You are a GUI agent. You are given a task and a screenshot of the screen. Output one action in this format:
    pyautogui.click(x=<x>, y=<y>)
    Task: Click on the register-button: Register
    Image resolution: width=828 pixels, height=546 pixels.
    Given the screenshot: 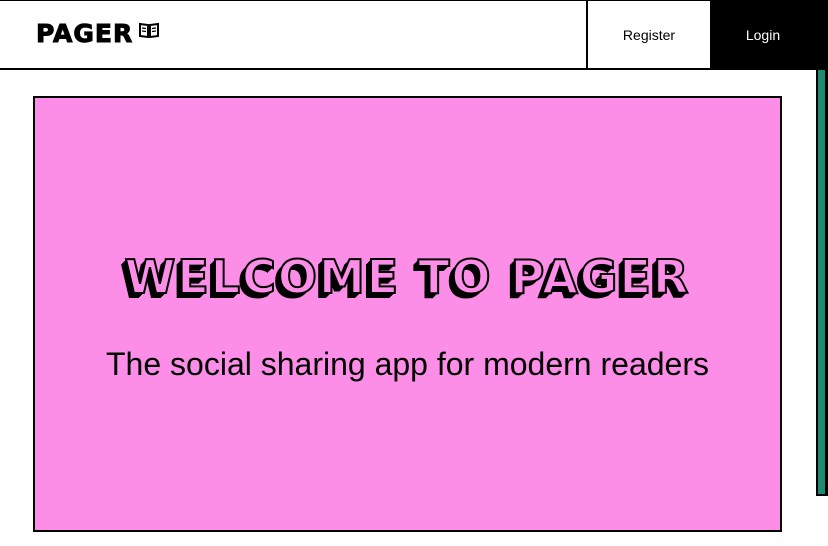 What is the action you would take?
    pyautogui.click(x=648, y=35)
    